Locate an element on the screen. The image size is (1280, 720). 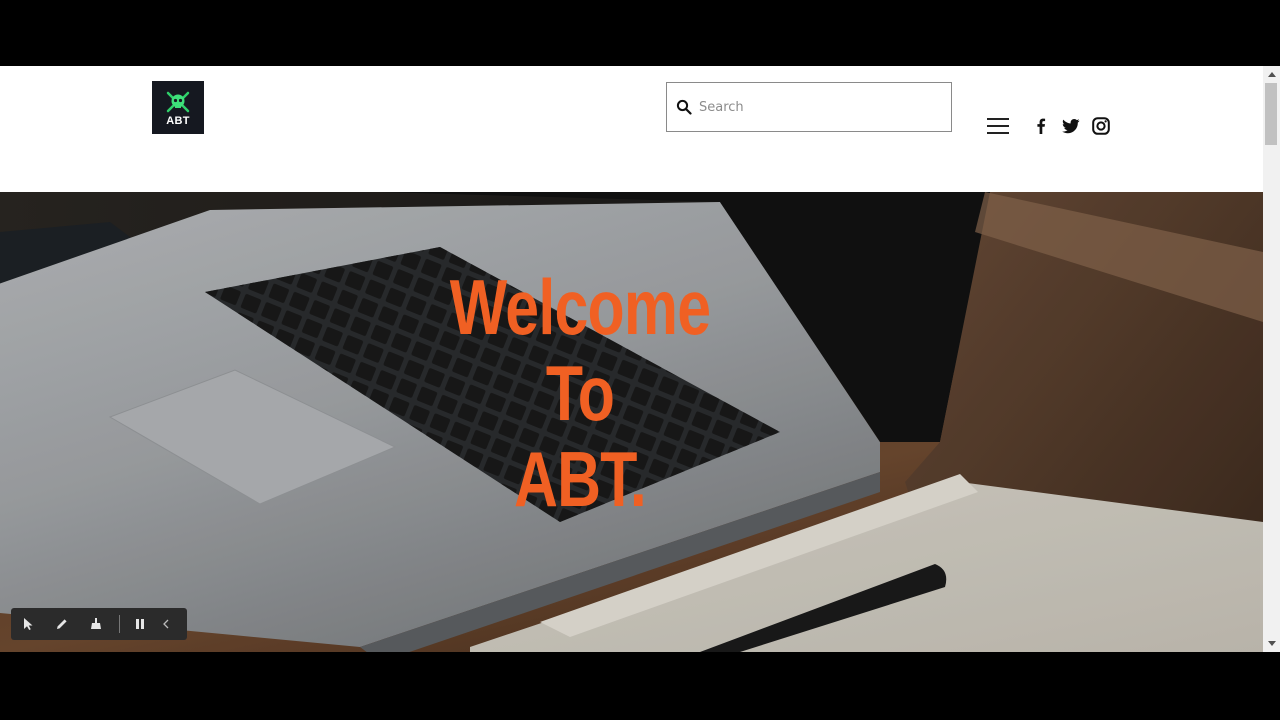
scroll-down-button is located at coordinates (1271, 643).